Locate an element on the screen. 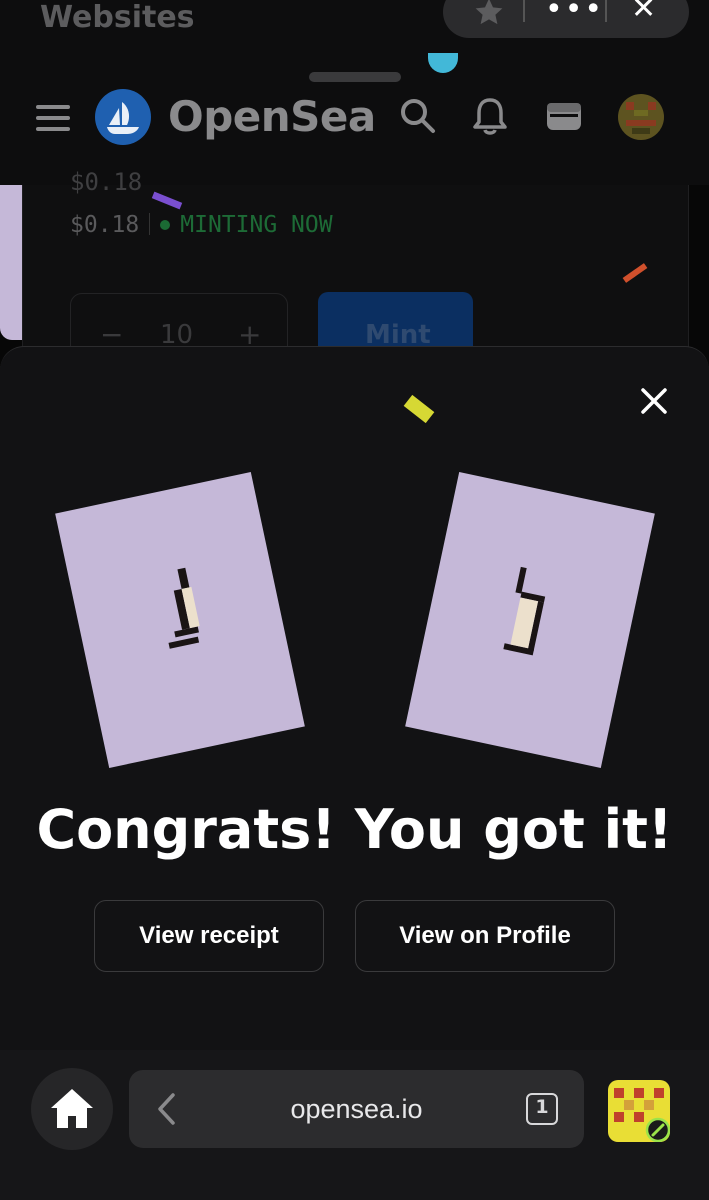  close-icon is located at coordinates (654, 401).